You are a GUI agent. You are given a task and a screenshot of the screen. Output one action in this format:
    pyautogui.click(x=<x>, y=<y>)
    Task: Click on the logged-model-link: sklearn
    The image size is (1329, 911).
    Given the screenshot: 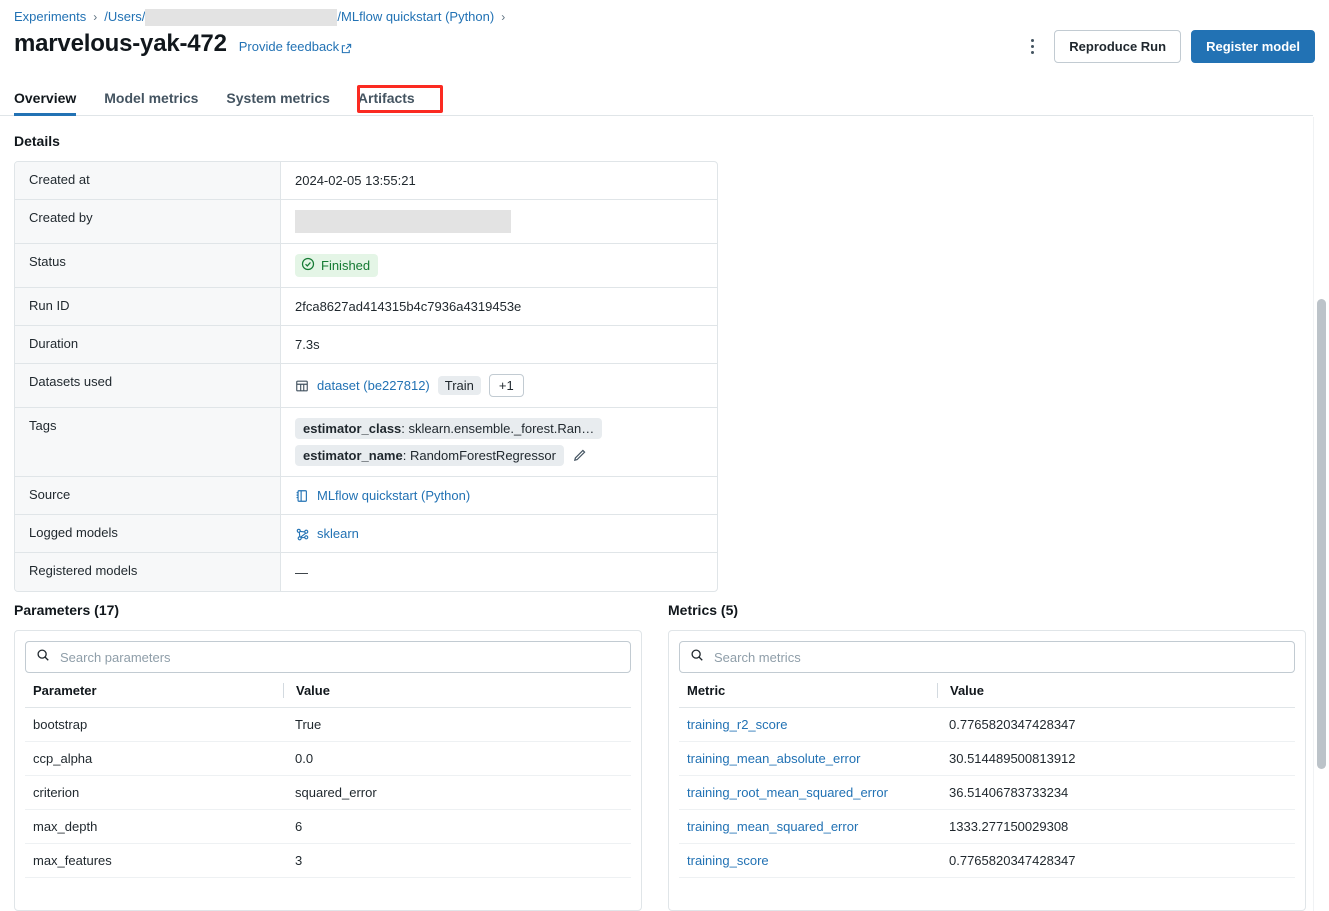 What is the action you would take?
    pyautogui.click(x=338, y=533)
    